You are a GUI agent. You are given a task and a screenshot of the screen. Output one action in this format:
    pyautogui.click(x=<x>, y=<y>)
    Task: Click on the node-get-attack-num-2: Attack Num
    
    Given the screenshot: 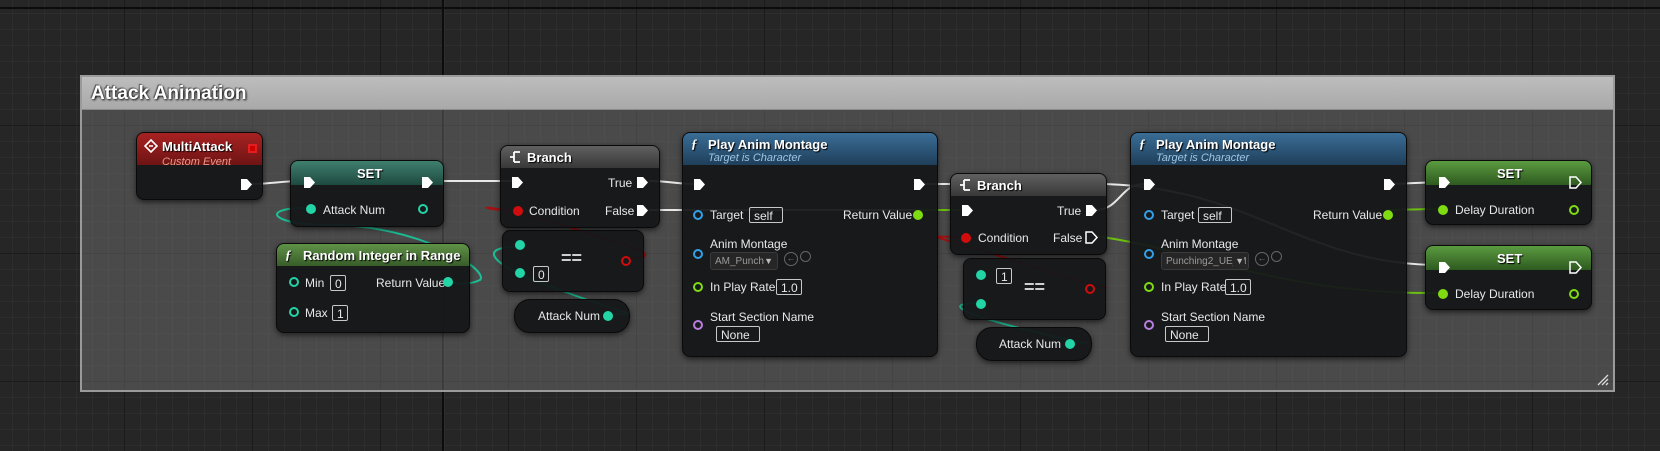 What is the action you would take?
    pyautogui.click(x=1034, y=344)
    